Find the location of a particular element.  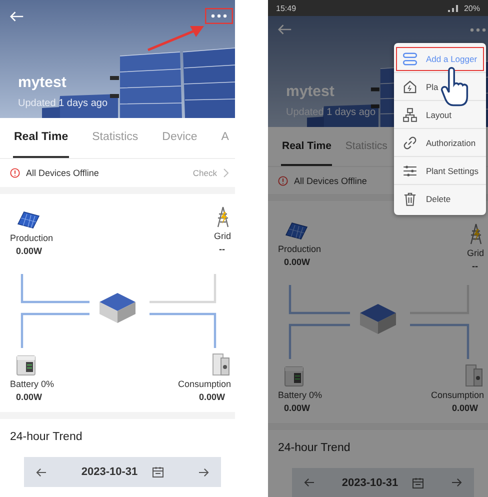

sliders-icon is located at coordinates (410, 170).